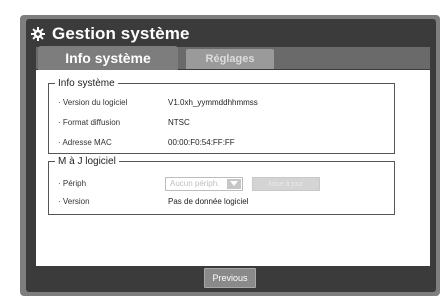  I want to click on chevron-down-icon, so click(234, 184).